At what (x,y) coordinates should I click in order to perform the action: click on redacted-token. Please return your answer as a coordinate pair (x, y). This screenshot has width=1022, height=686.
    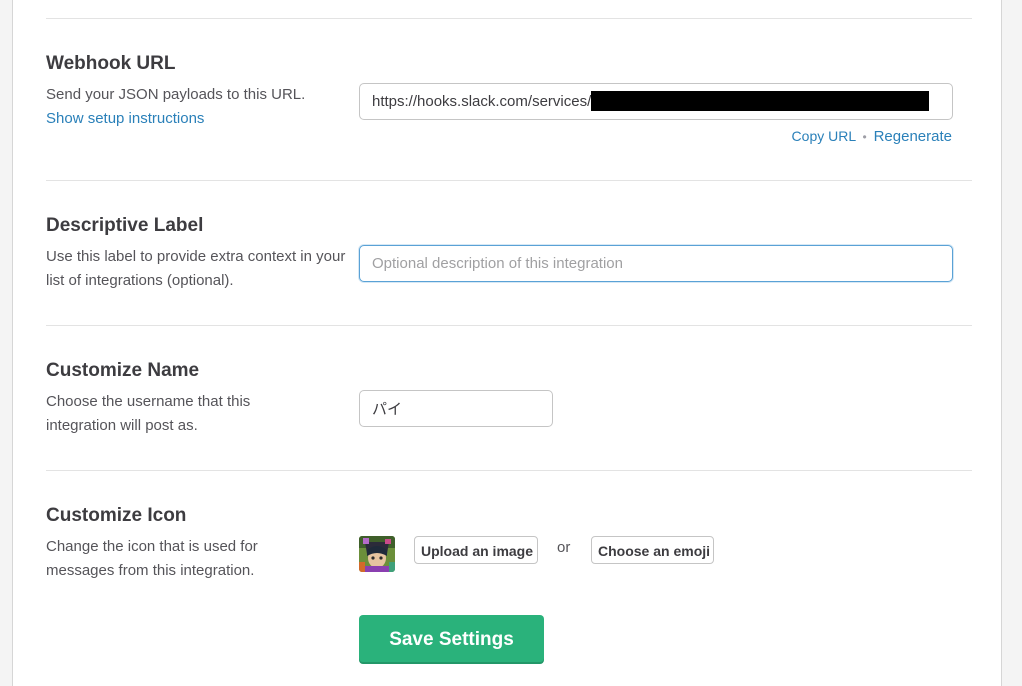
    Looking at the image, I should click on (760, 100).